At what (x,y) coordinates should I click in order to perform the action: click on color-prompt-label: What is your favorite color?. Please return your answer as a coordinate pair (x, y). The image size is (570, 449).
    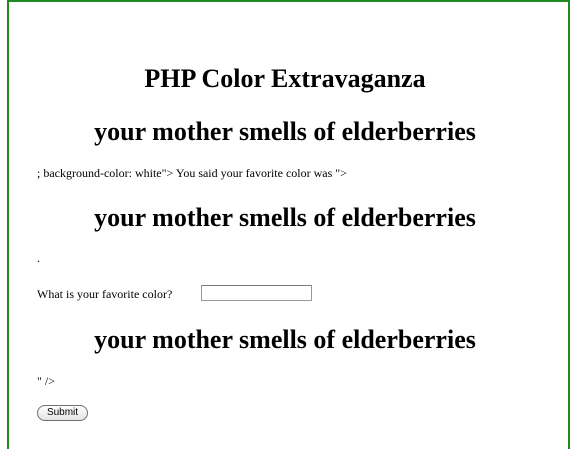
    Looking at the image, I should click on (105, 294).